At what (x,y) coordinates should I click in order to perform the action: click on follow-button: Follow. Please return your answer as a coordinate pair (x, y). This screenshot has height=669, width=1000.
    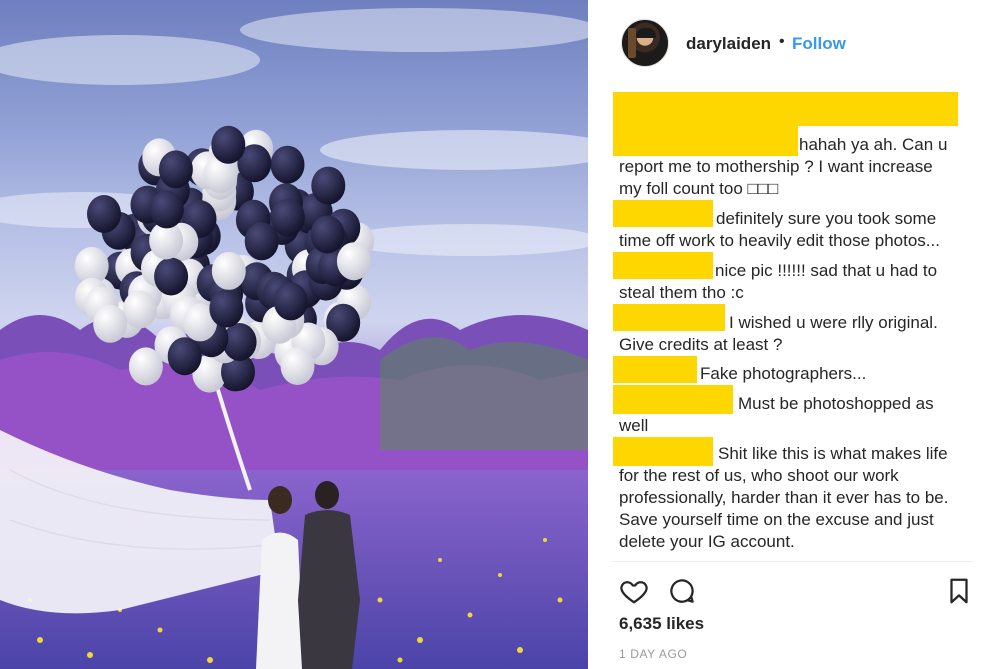
    Looking at the image, I should click on (819, 44).